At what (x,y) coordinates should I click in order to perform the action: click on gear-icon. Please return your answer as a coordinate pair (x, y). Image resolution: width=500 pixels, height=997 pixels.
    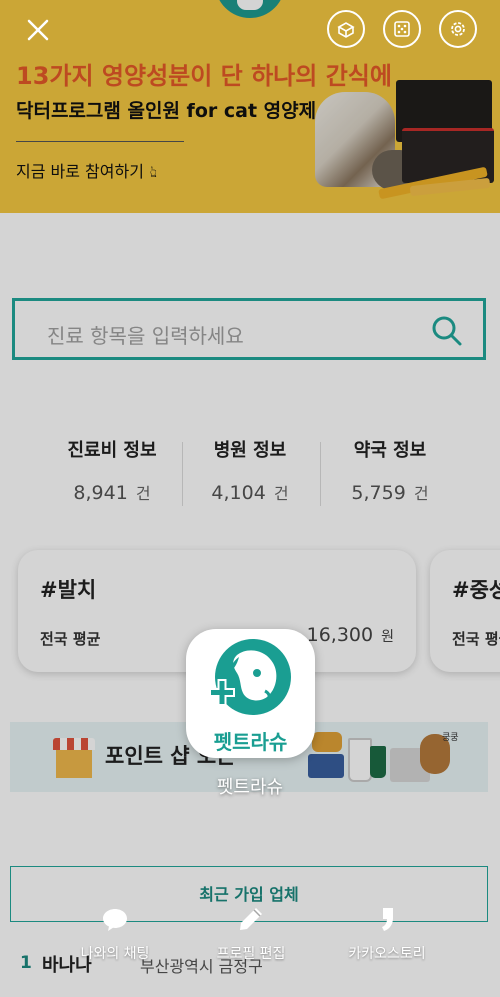
    Looking at the image, I should click on (458, 29).